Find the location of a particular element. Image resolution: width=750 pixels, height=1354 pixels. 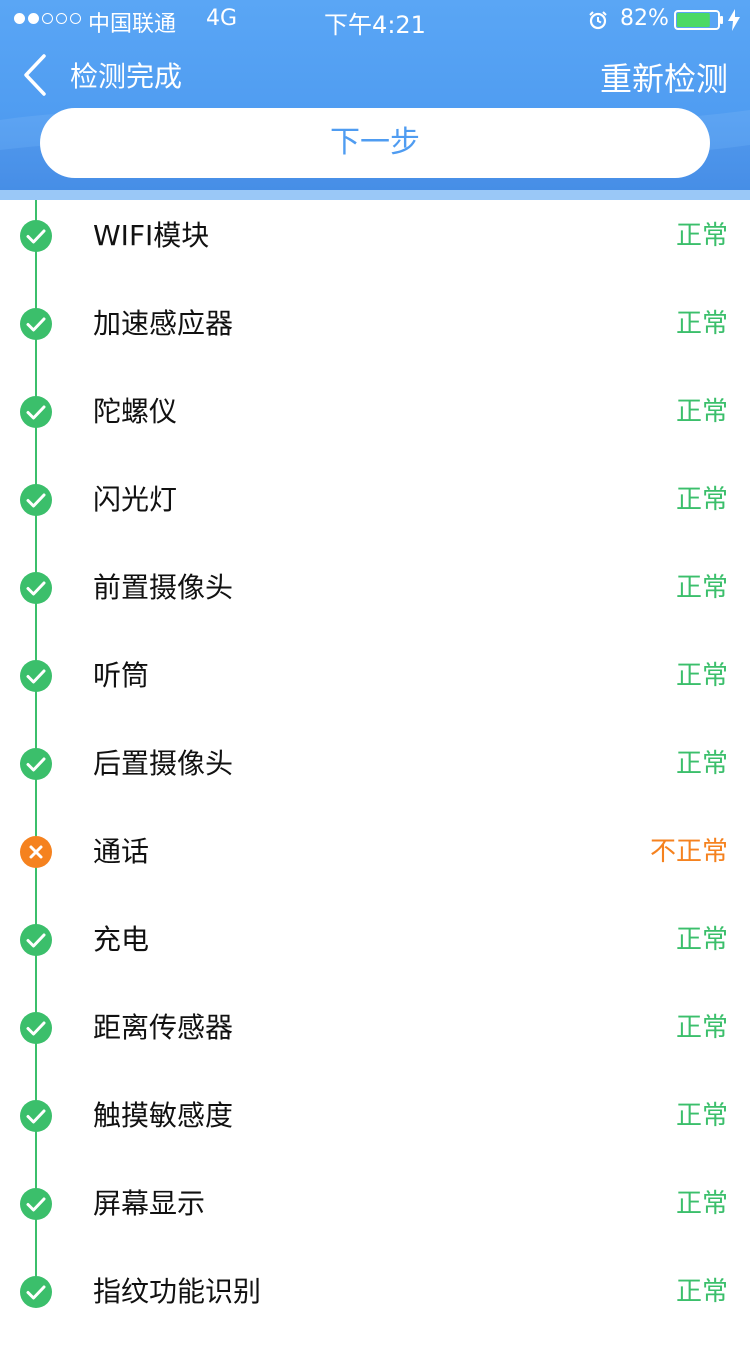

item-label: 前置摄像头 is located at coordinates (163, 587).